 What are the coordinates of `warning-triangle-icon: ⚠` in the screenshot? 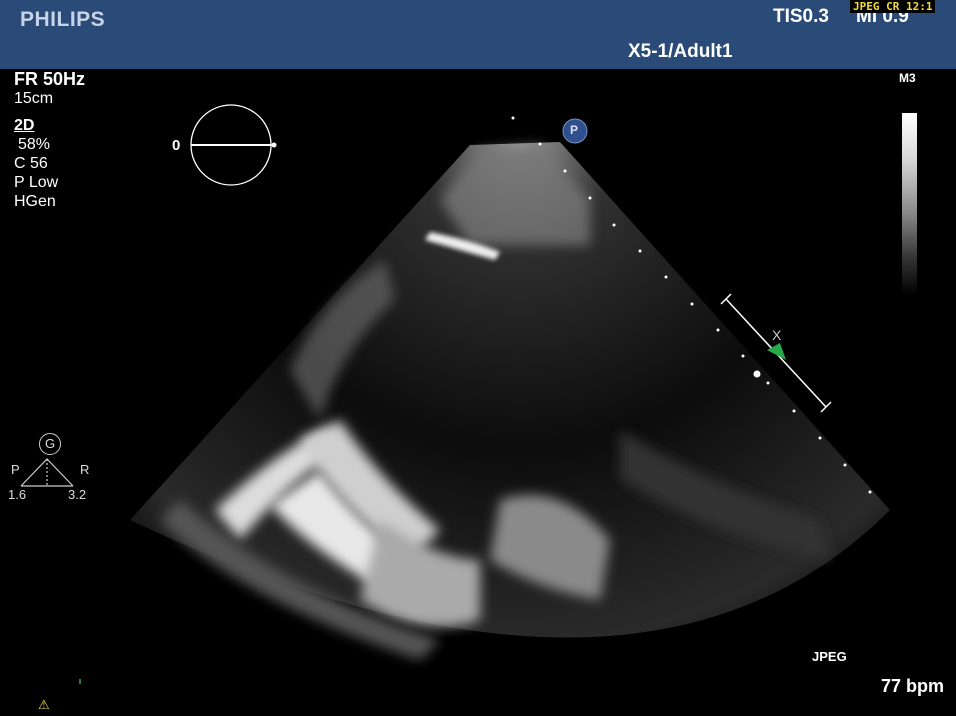 It's located at (44, 704).